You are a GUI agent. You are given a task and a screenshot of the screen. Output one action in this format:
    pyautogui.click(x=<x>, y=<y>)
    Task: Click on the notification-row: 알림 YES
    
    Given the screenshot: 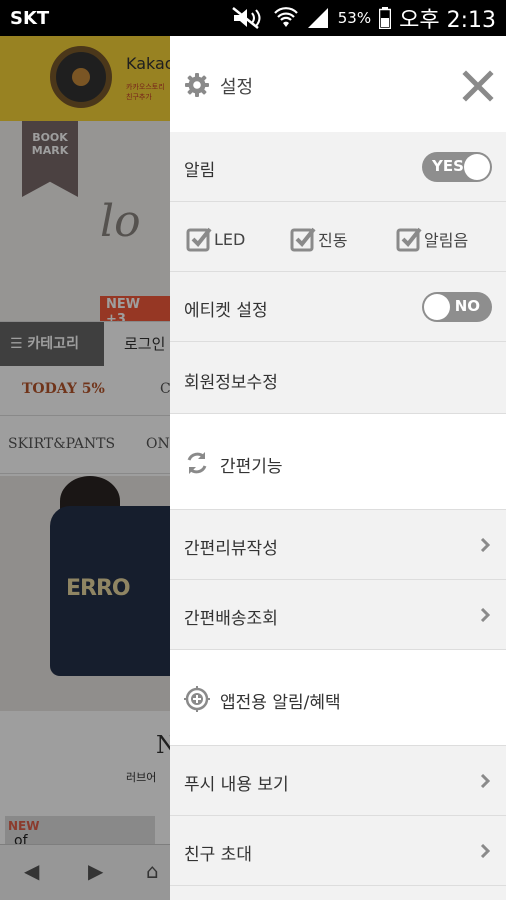 What is the action you would take?
    pyautogui.click(x=338, y=167)
    